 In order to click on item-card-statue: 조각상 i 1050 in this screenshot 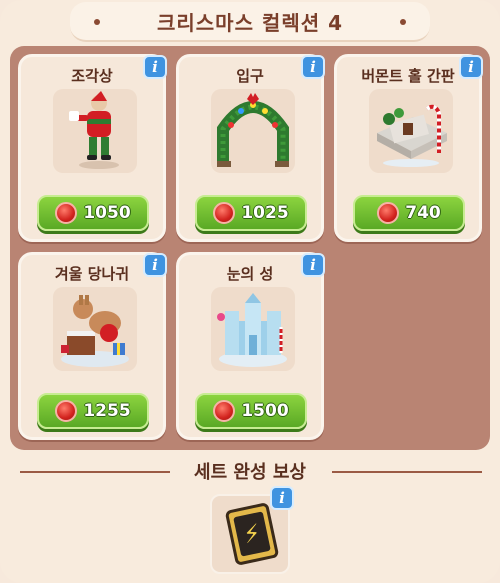, I will do `click(92, 148)`.